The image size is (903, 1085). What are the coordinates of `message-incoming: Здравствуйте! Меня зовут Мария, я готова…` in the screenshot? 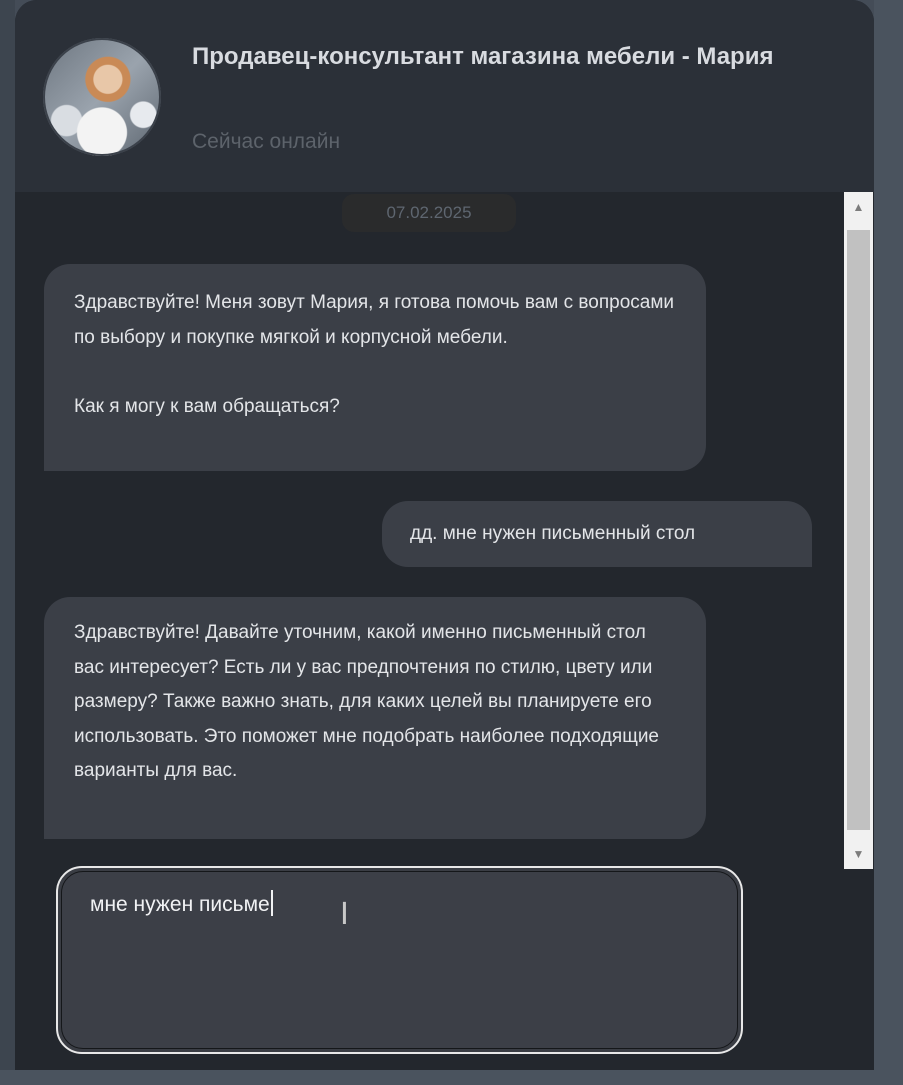 It's located at (375, 367).